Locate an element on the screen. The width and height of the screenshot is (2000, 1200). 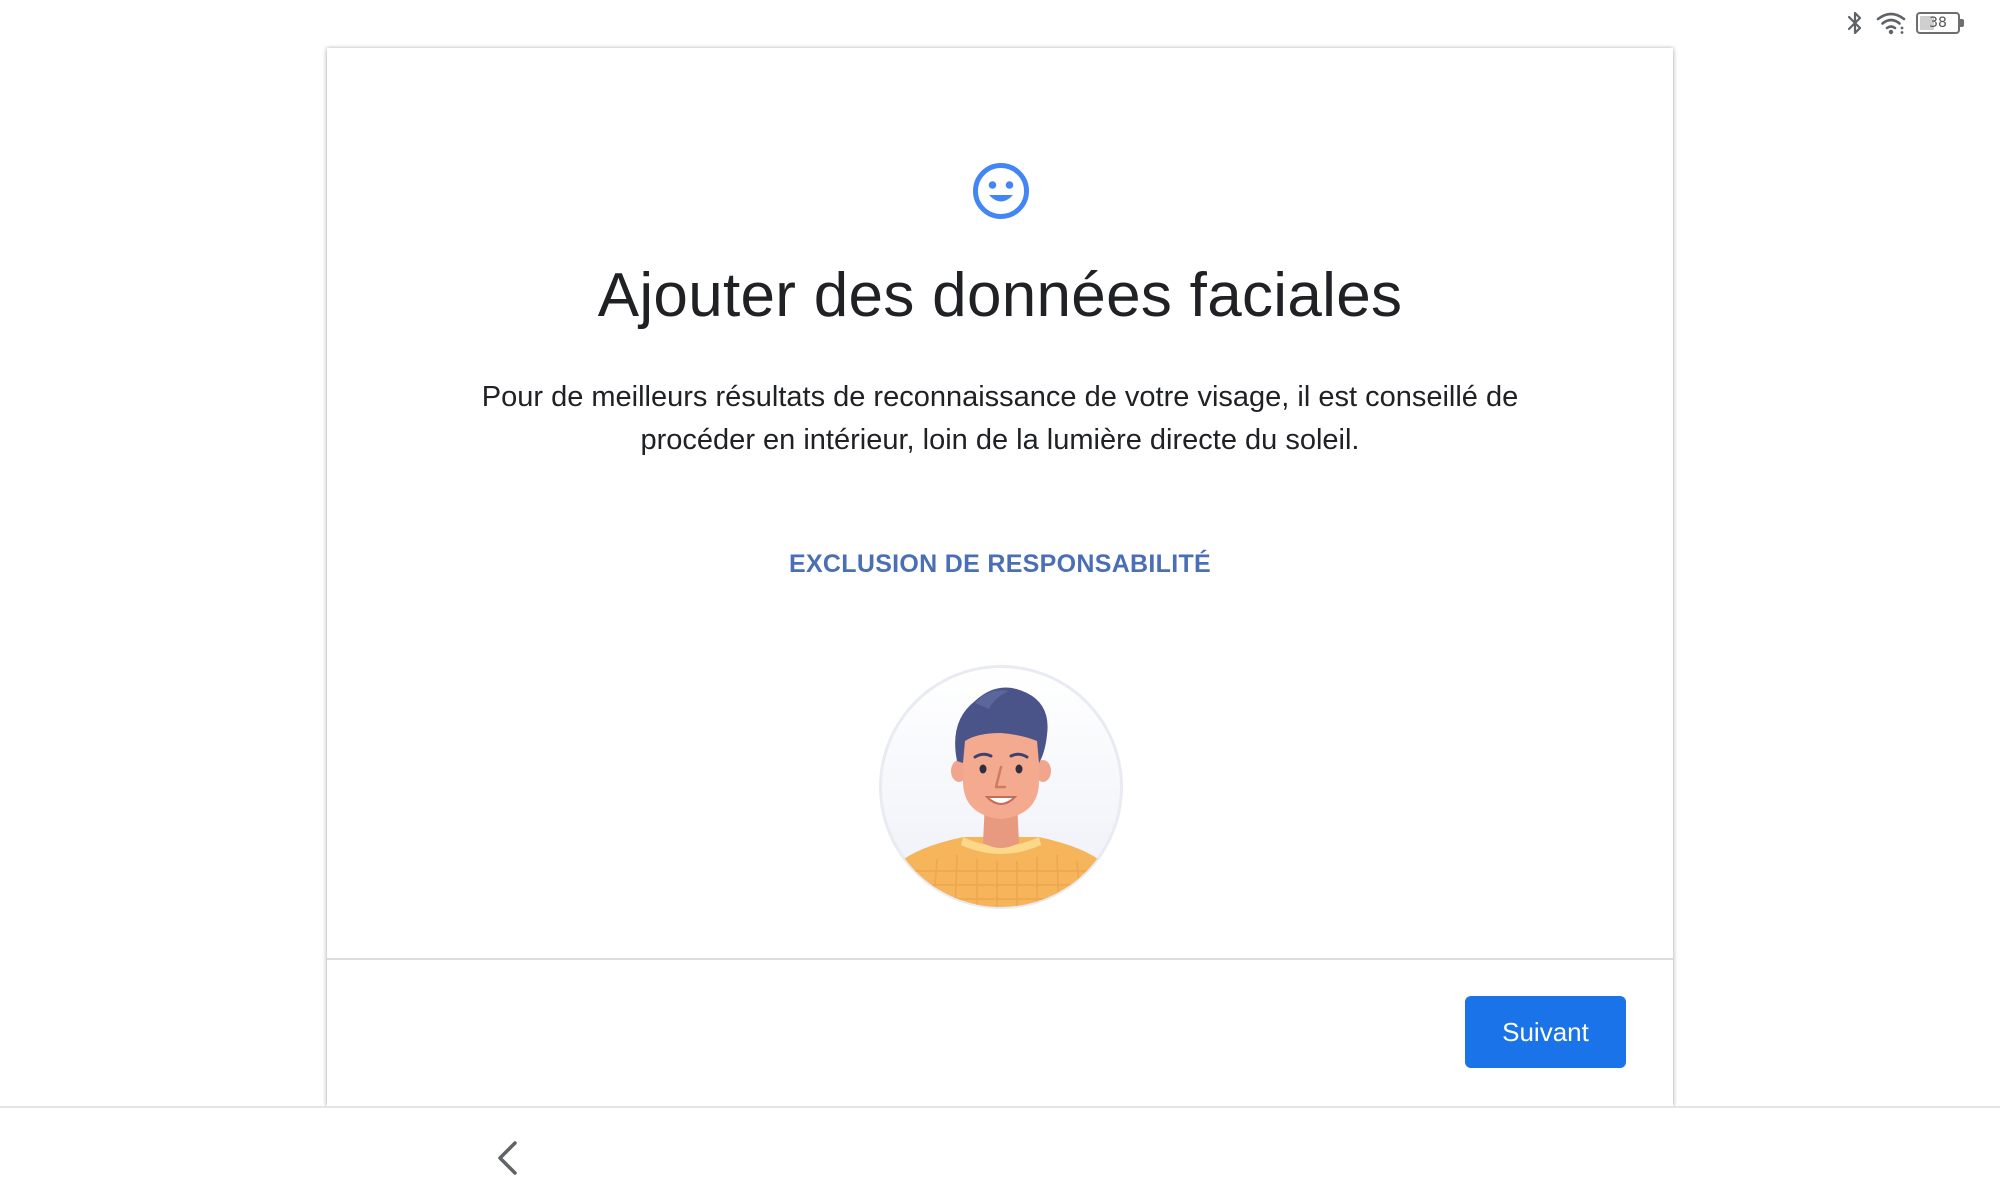
status-bar: 38 is located at coordinates (1000, 24).